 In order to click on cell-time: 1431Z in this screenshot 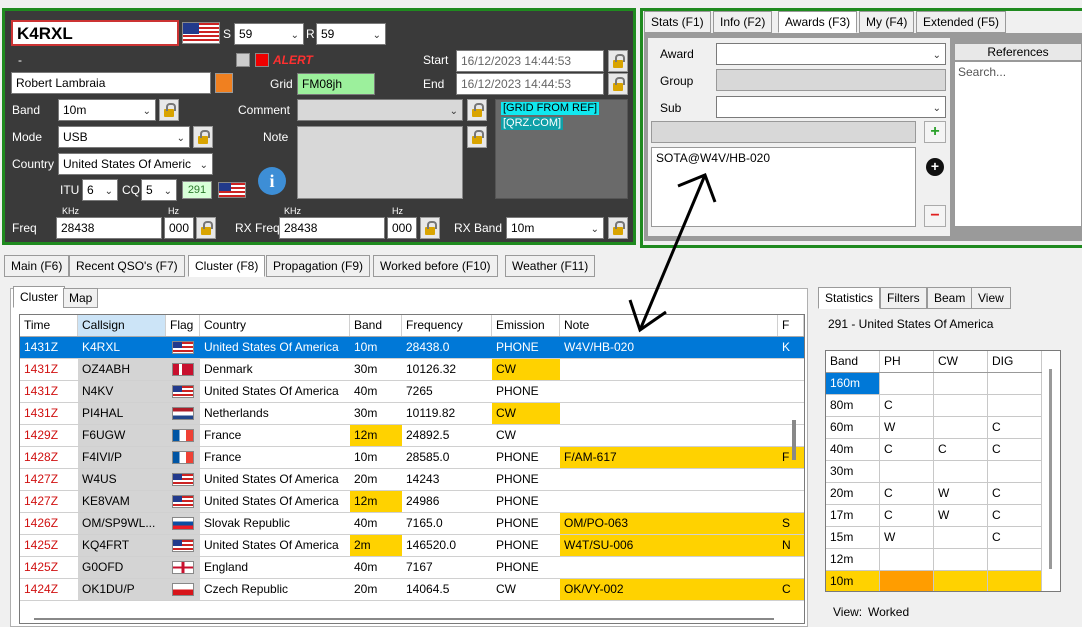, I will do `click(49, 391)`.